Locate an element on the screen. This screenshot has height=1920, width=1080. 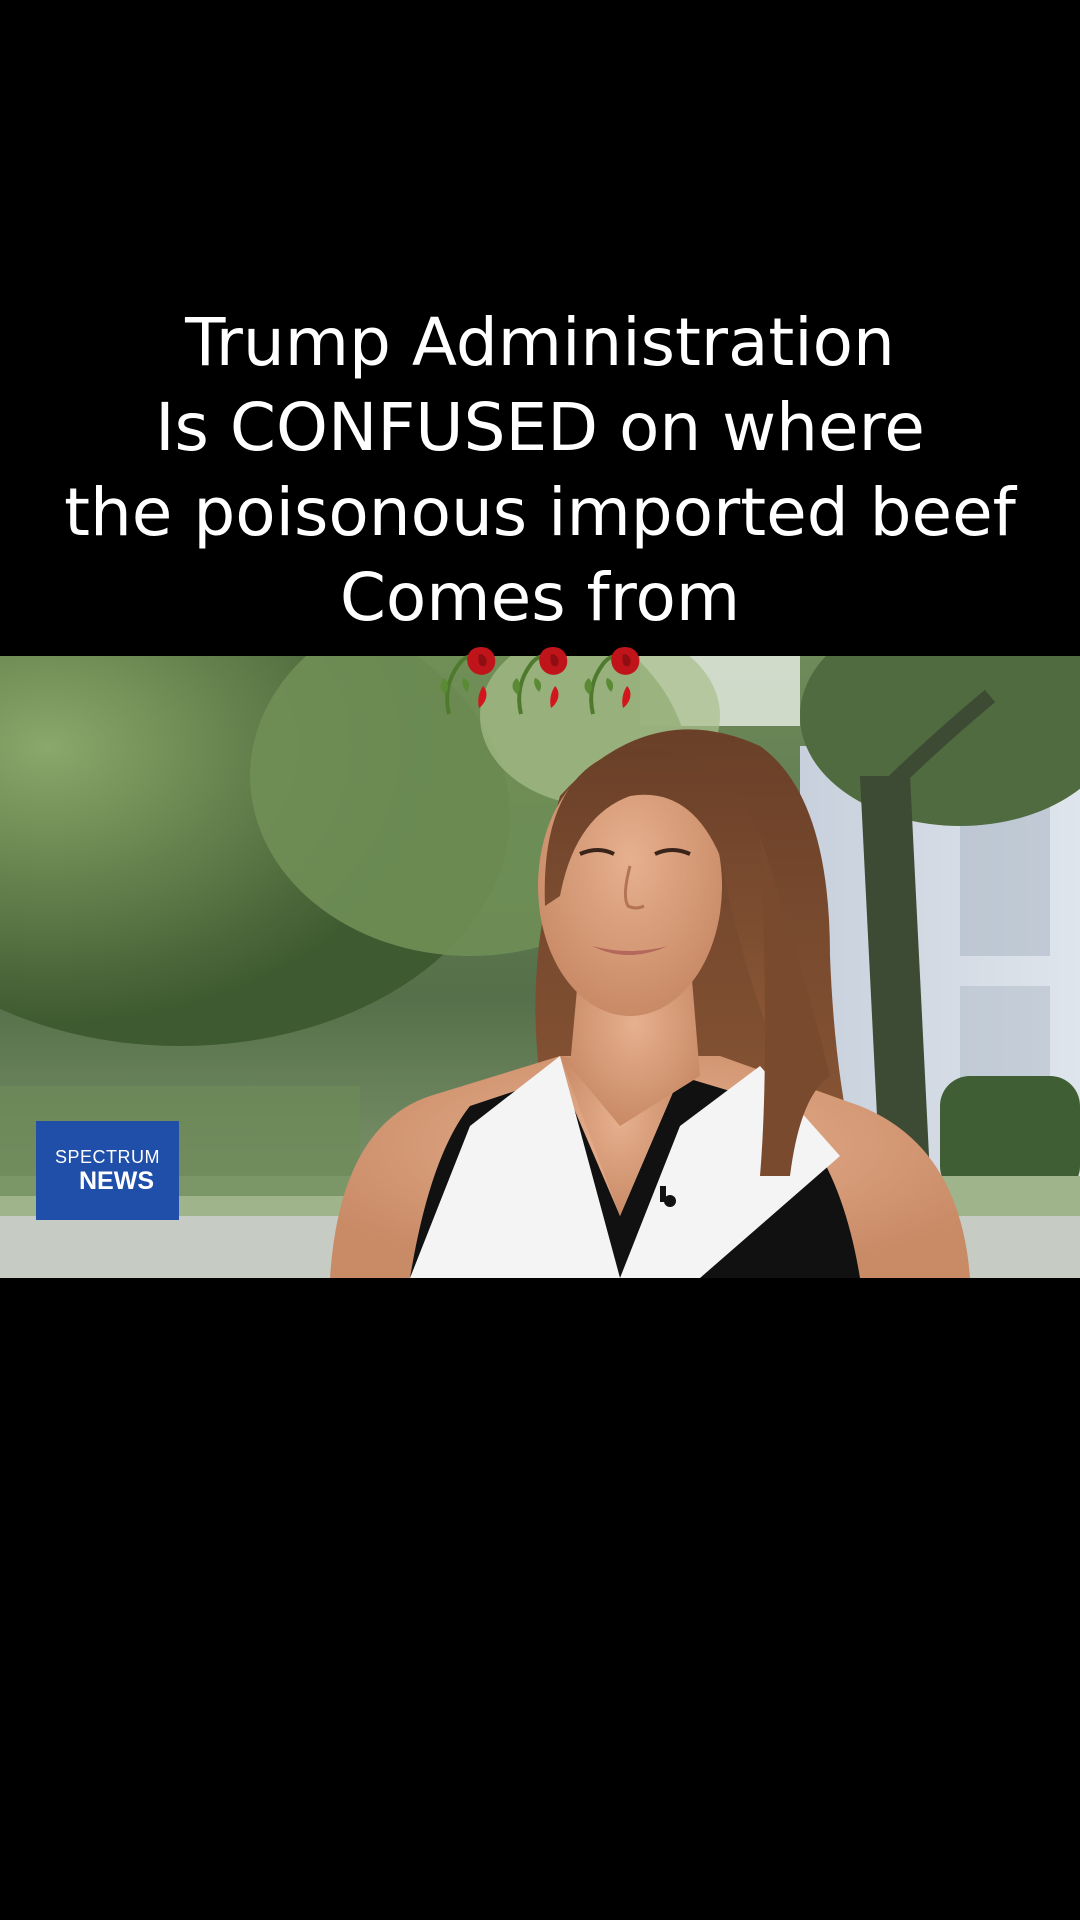
caption-line-1: Trump Administration is located at coordinates (540, 342).